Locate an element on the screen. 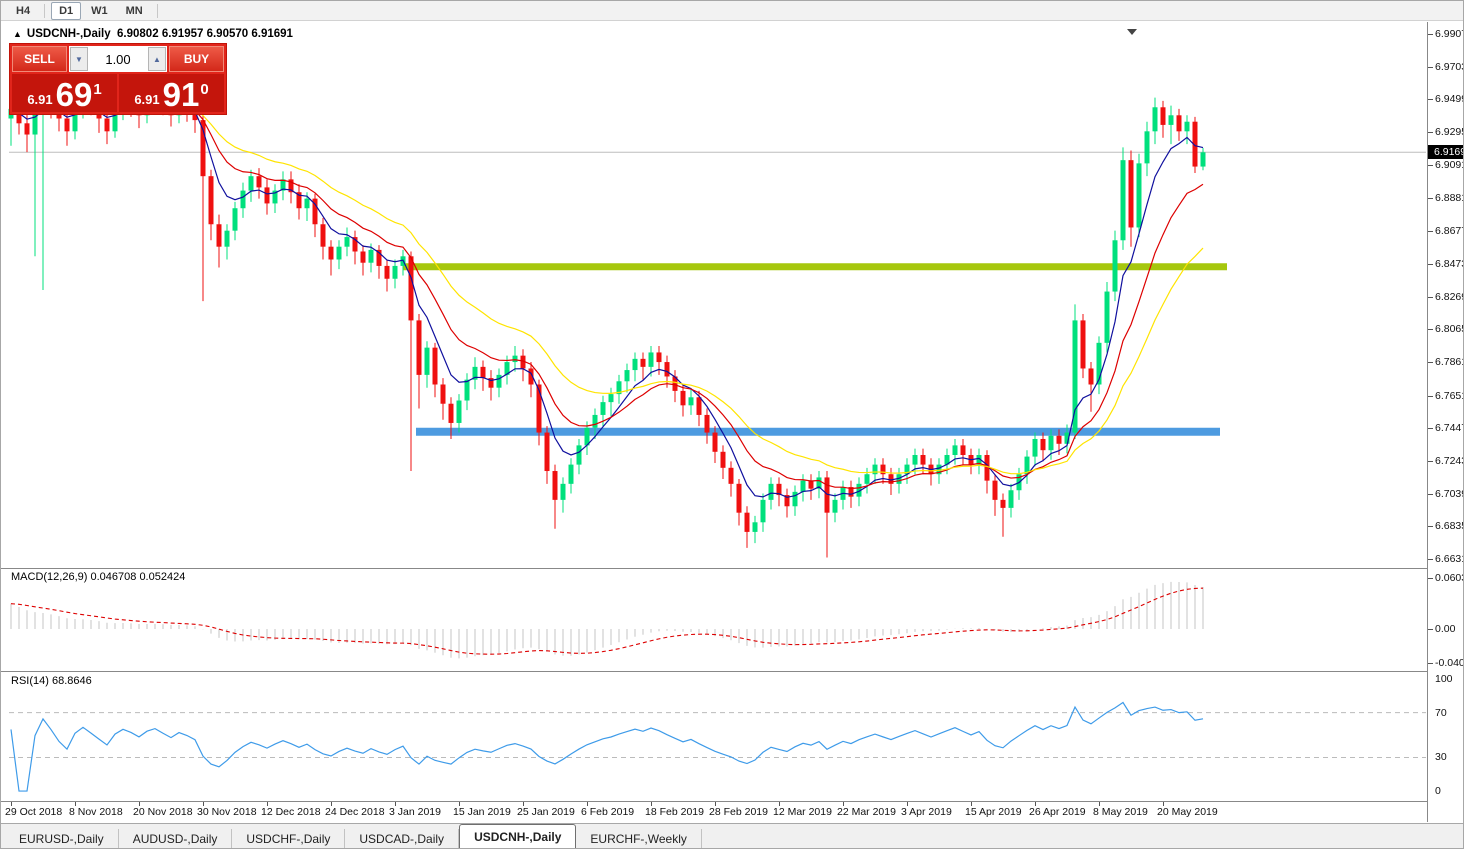 The width and height of the screenshot is (1464, 849). date-axis-label: 29 Oct 2018 is located at coordinates (34, 812).